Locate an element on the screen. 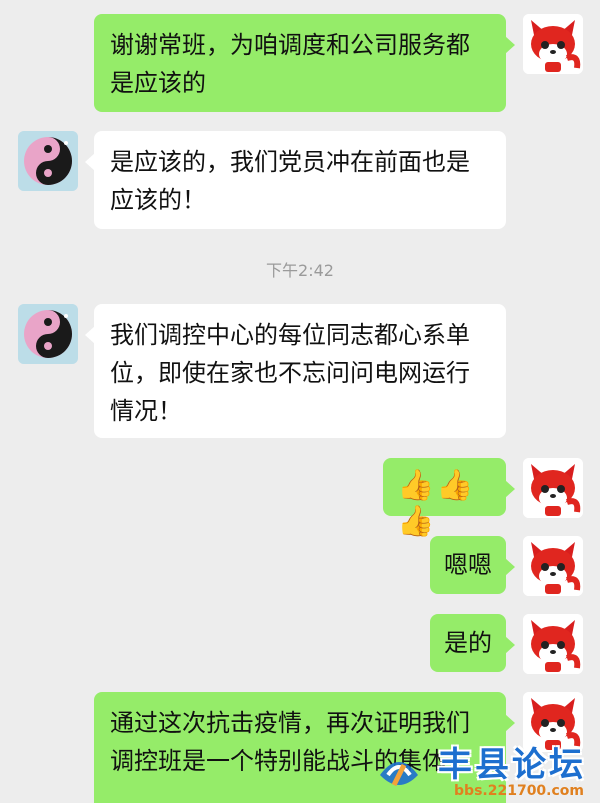 The width and height of the screenshot is (600, 803). thumbs-up-emoji-text: 👍👍👍 is located at coordinates (436, 503).